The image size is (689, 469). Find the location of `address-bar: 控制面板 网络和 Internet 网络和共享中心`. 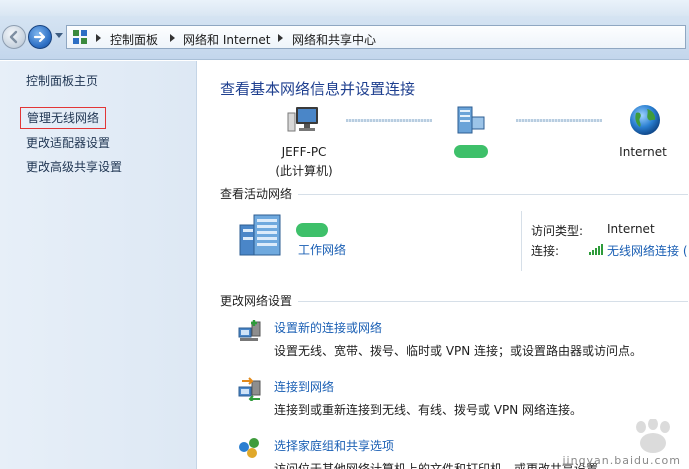

address-bar: 控制面板 网络和 Internet 网络和共享中心 is located at coordinates (376, 37).